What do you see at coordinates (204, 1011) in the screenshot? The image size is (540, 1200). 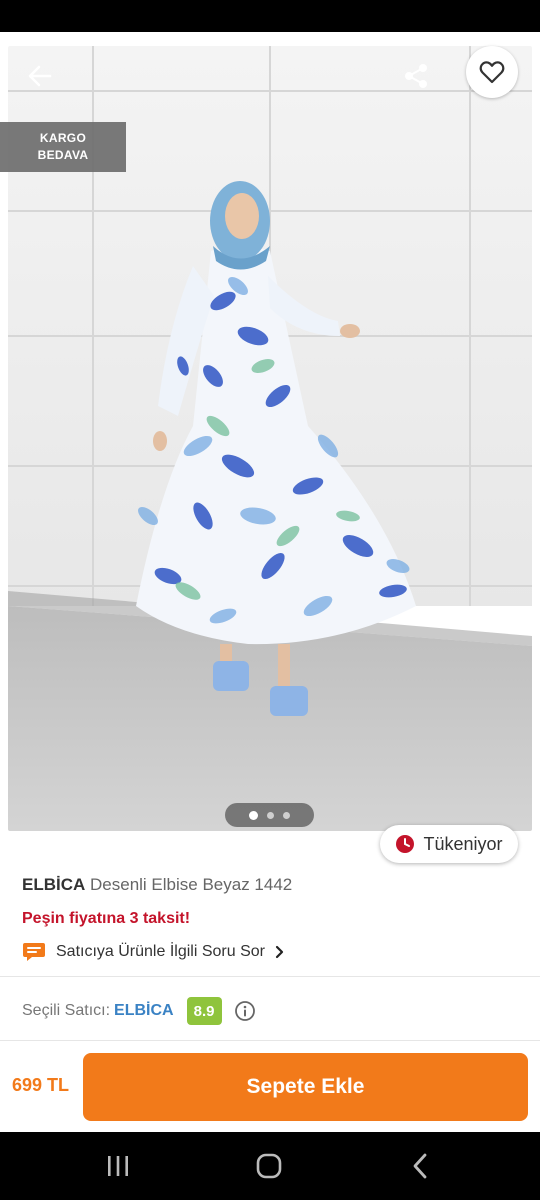 I see `seller-score-badge: 8.9` at bounding box center [204, 1011].